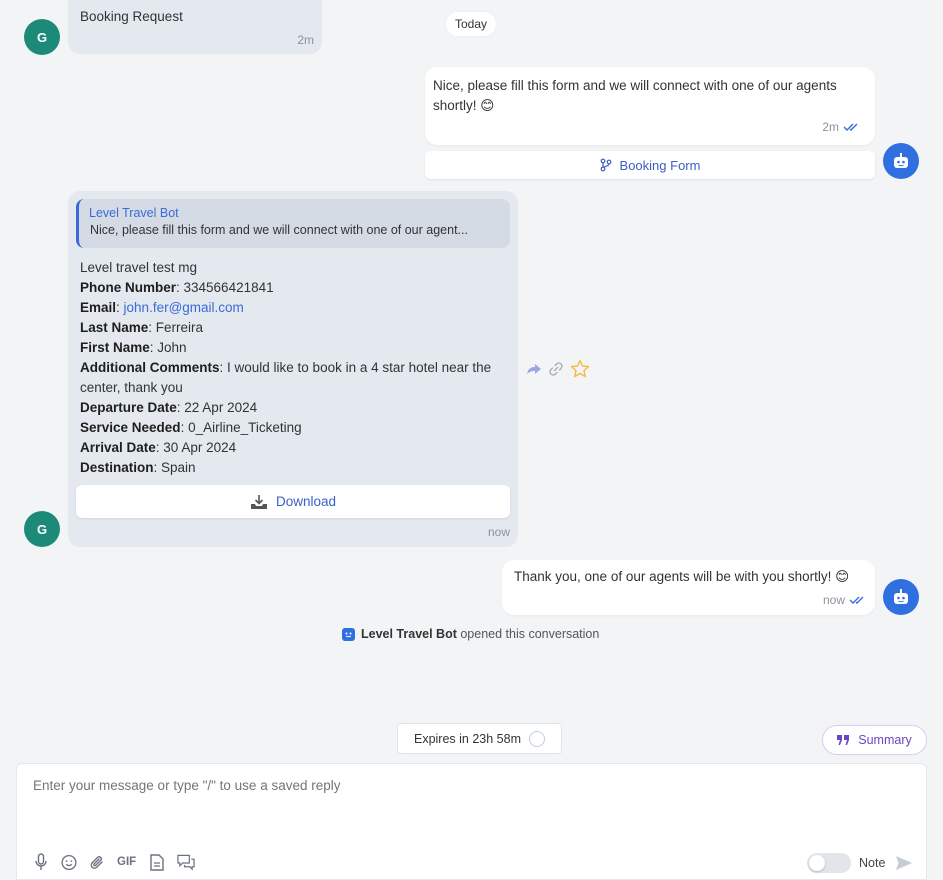 This screenshot has width=943, height=880. Describe the element at coordinates (294, 348) in the screenshot. I see `form-field: First Name: John` at that location.